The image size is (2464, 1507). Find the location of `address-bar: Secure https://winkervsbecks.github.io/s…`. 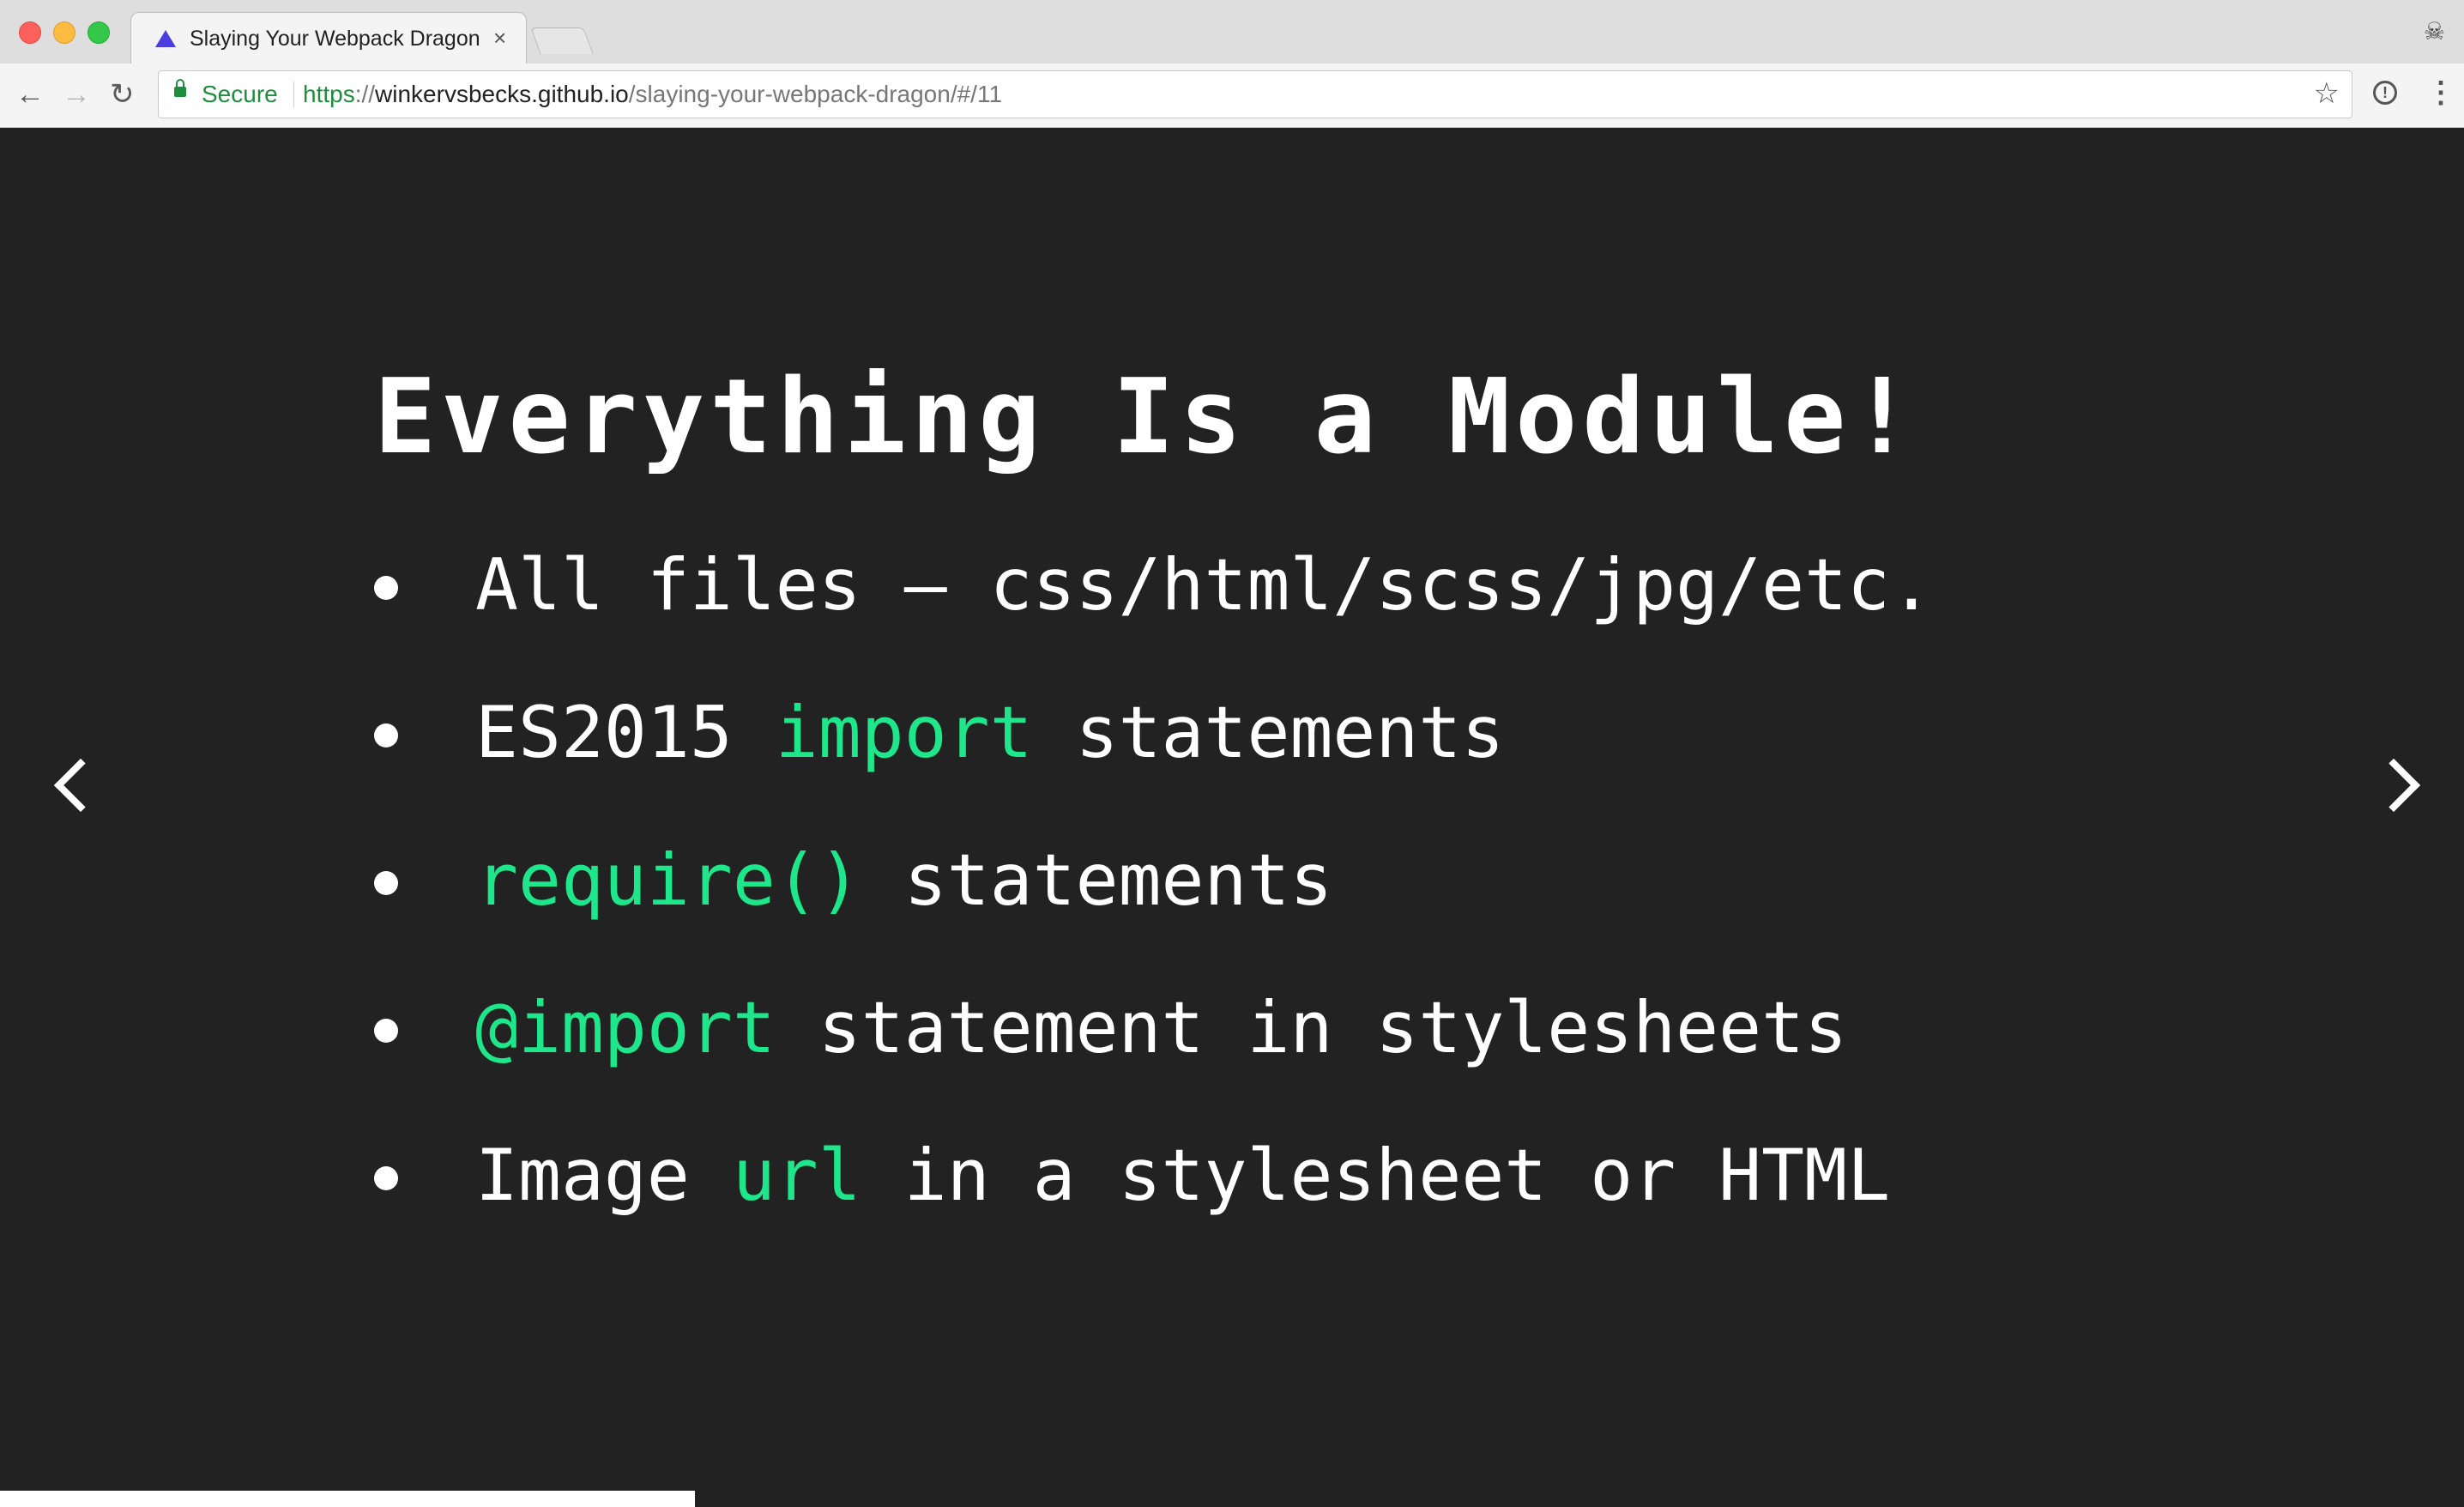

address-bar: Secure https://winkervsbecks.github.io/s… is located at coordinates (1255, 94).